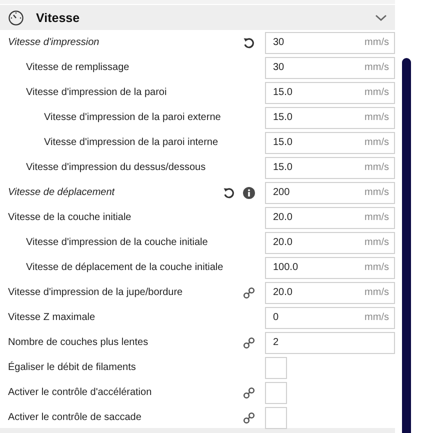  I want to click on setting-label: Vitesse de déplacement, so click(62, 192).